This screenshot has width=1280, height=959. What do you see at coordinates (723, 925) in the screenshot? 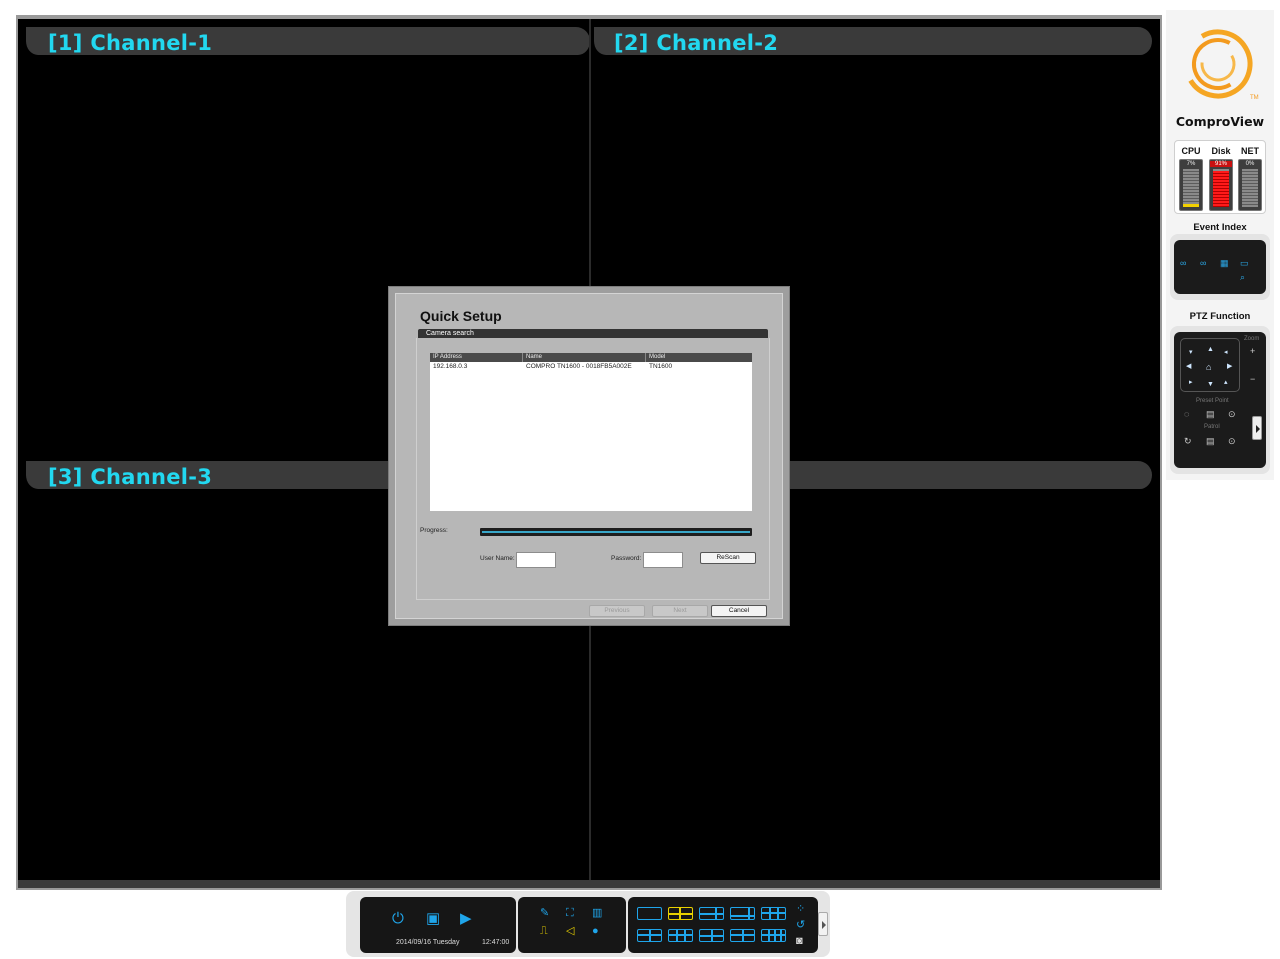
I see `toolbar-layout-segment: ⁘ ↺ ◙` at bounding box center [723, 925].